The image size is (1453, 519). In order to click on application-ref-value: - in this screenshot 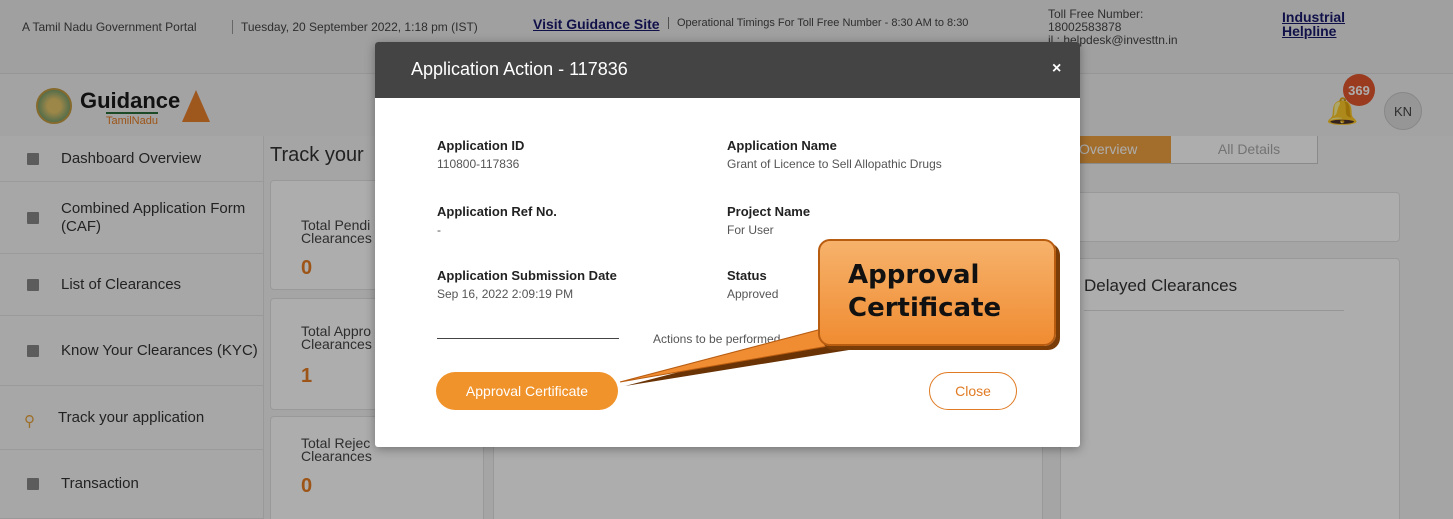, I will do `click(439, 230)`.